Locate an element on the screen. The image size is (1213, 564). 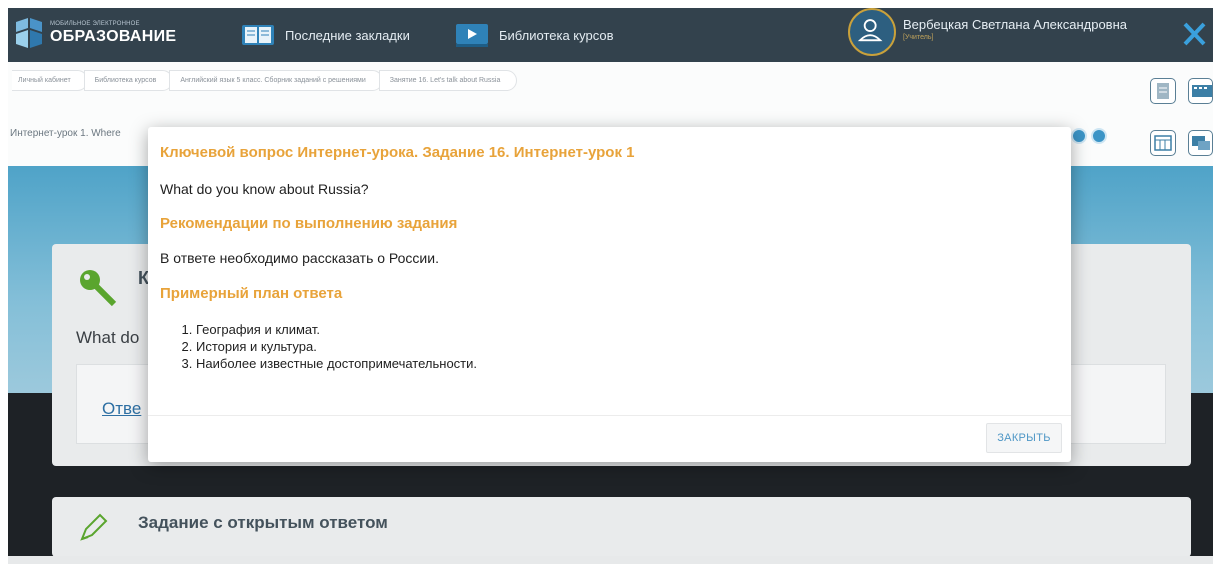
logo-mark-icon is located at coordinates (29, 33).